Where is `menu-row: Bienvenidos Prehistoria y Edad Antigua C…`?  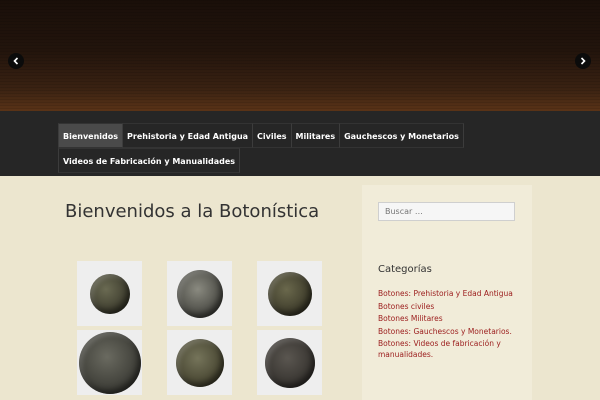 menu-row: Bienvenidos Prehistoria y Edad Antigua C… is located at coordinates (261, 135).